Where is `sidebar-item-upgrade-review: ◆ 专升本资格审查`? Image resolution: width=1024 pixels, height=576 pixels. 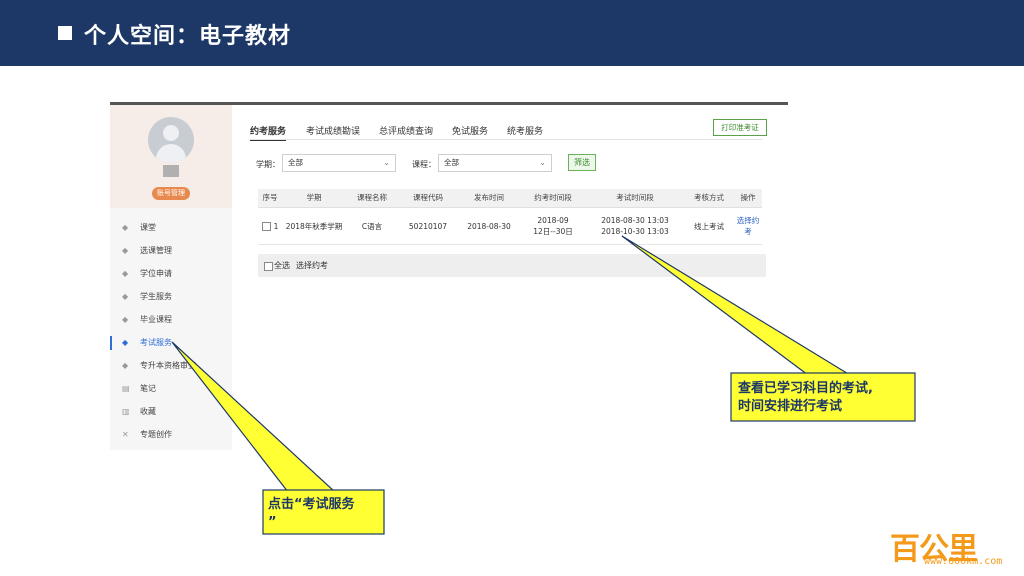 sidebar-item-upgrade-review: ◆ 专升本资格审查 is located at coordinates (171, 366).